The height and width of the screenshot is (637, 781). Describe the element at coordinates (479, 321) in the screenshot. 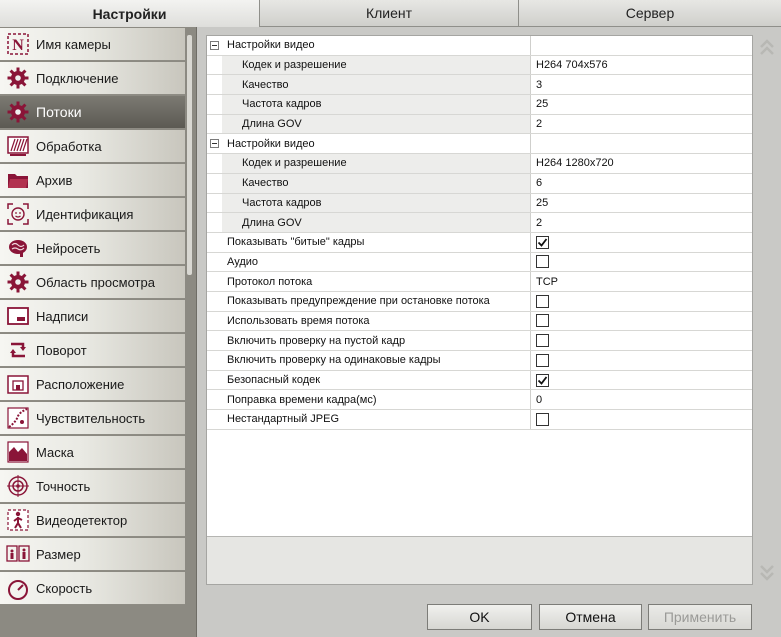

I see `grid-row: Использовать время потока` at that location.